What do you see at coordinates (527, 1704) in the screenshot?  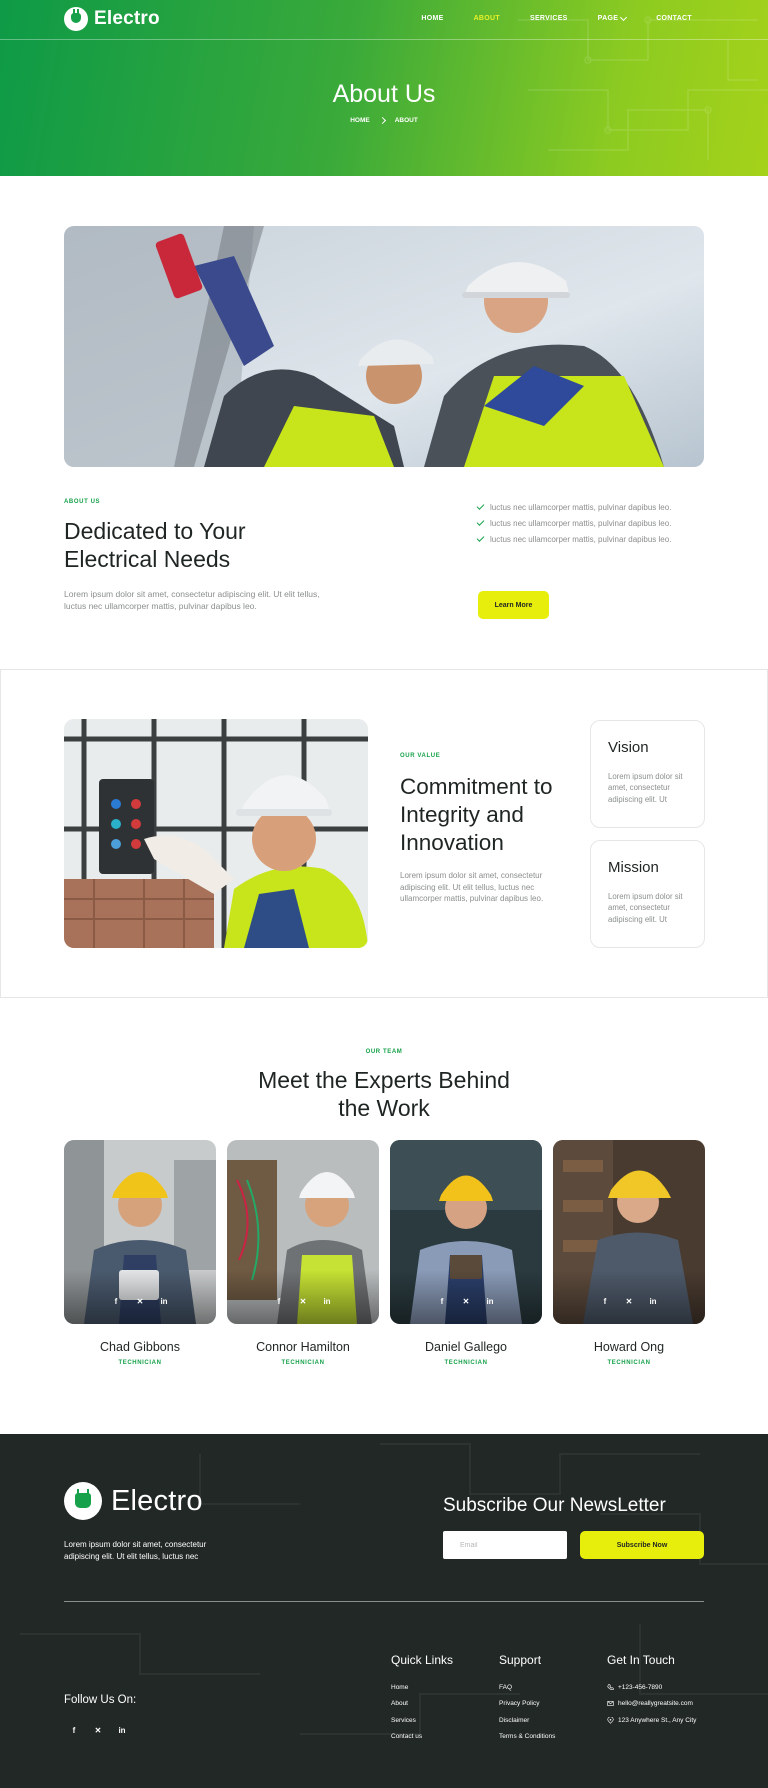 I see `footer-link-privacy: Privacy Policy` at bounding box center [527, 1704].